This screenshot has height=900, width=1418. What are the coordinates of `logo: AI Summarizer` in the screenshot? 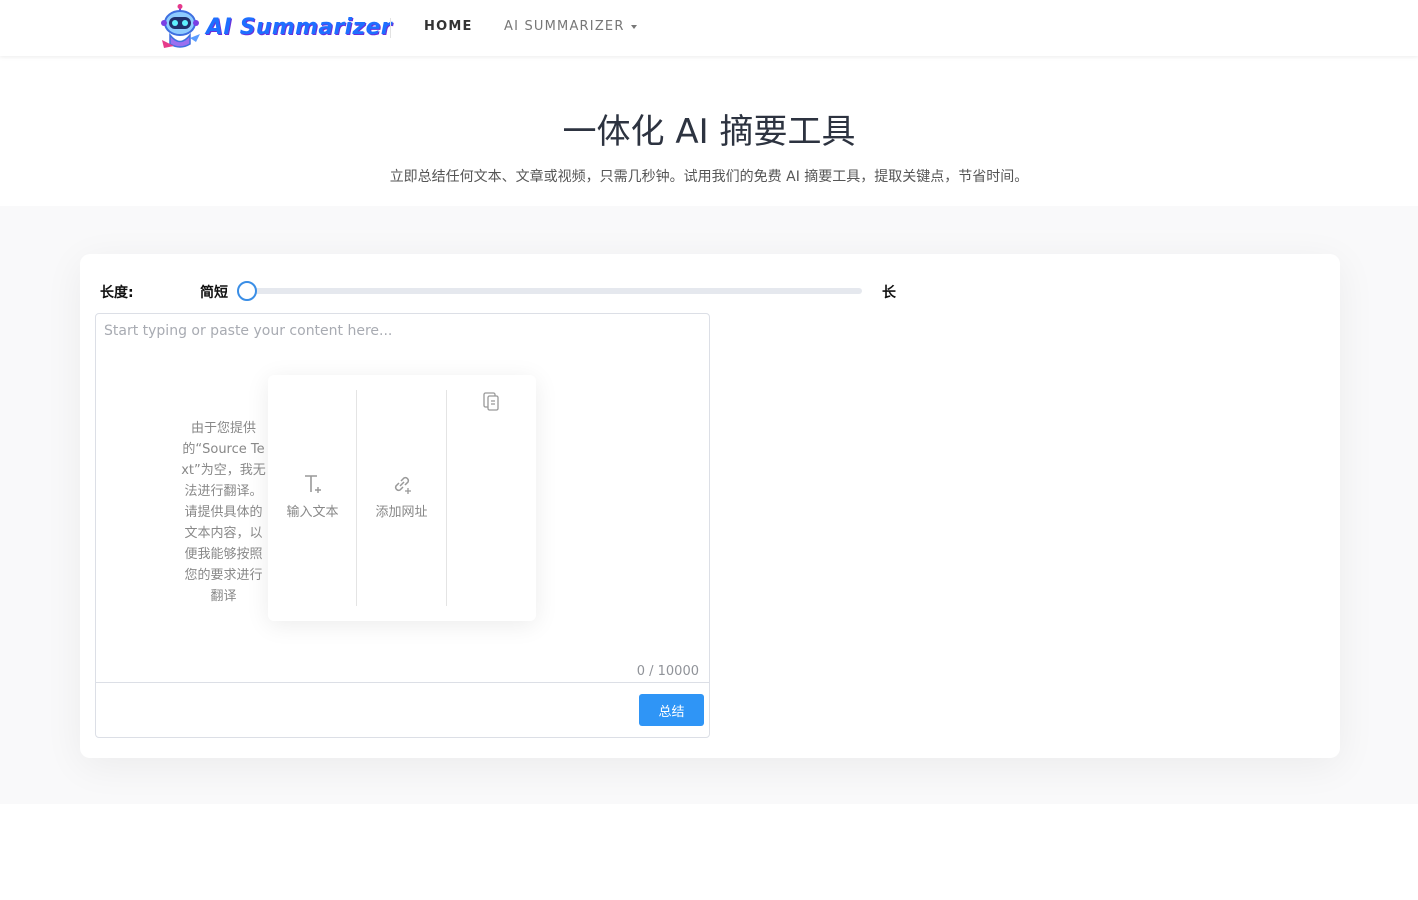 It's located at (274, 27).